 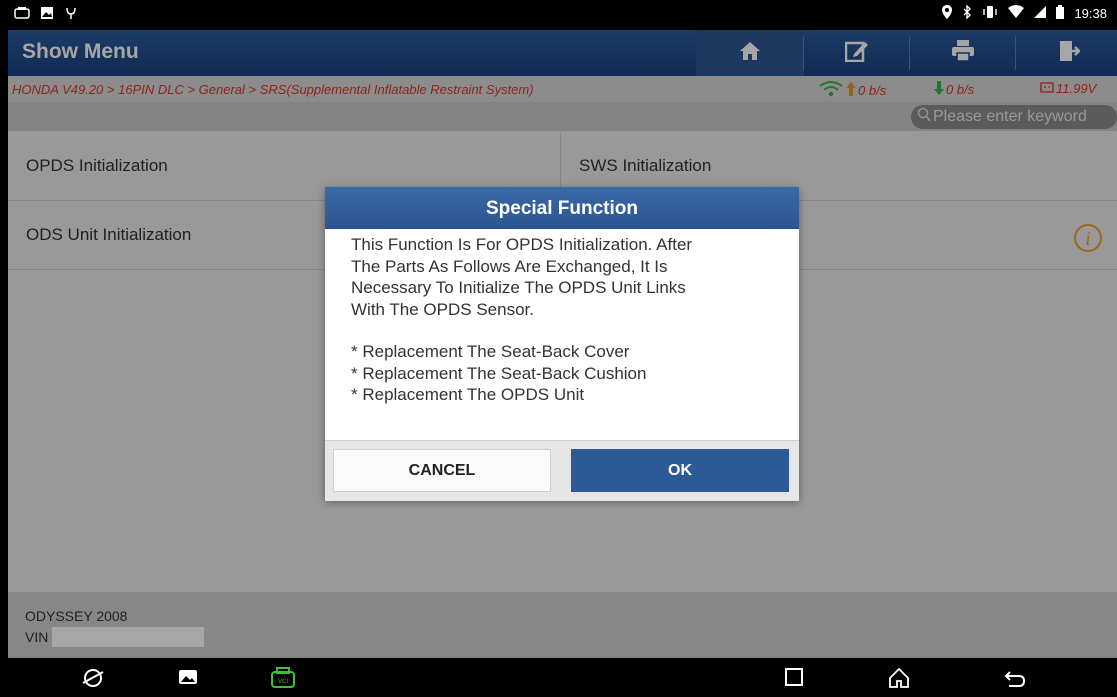 What do you see at coordinates (468, 394) in the screenshot?
I see `dialog-bullet: * Replacement The OPDS Unit` at bounding box center [468, 394].